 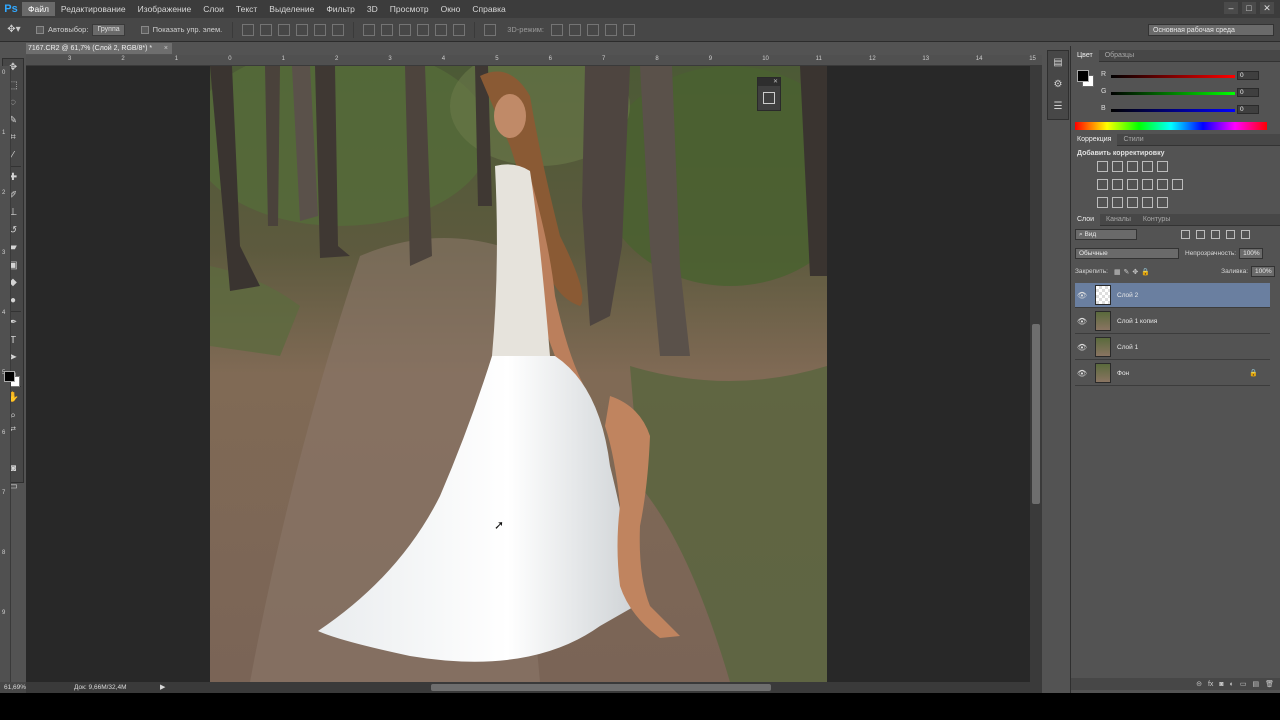 What do you see at coordinates (1232, 684) in the screenshot?
I see `new-adjustment-layer-icon: ◐` at bounding box center [1232, 684].